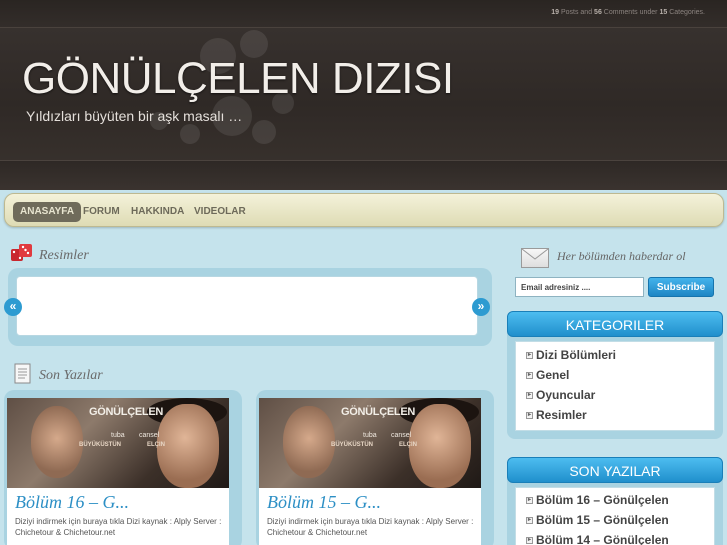  I want to click on recent-post-label: Bölüm 15 – Gönülçelen, so click(602, 520).